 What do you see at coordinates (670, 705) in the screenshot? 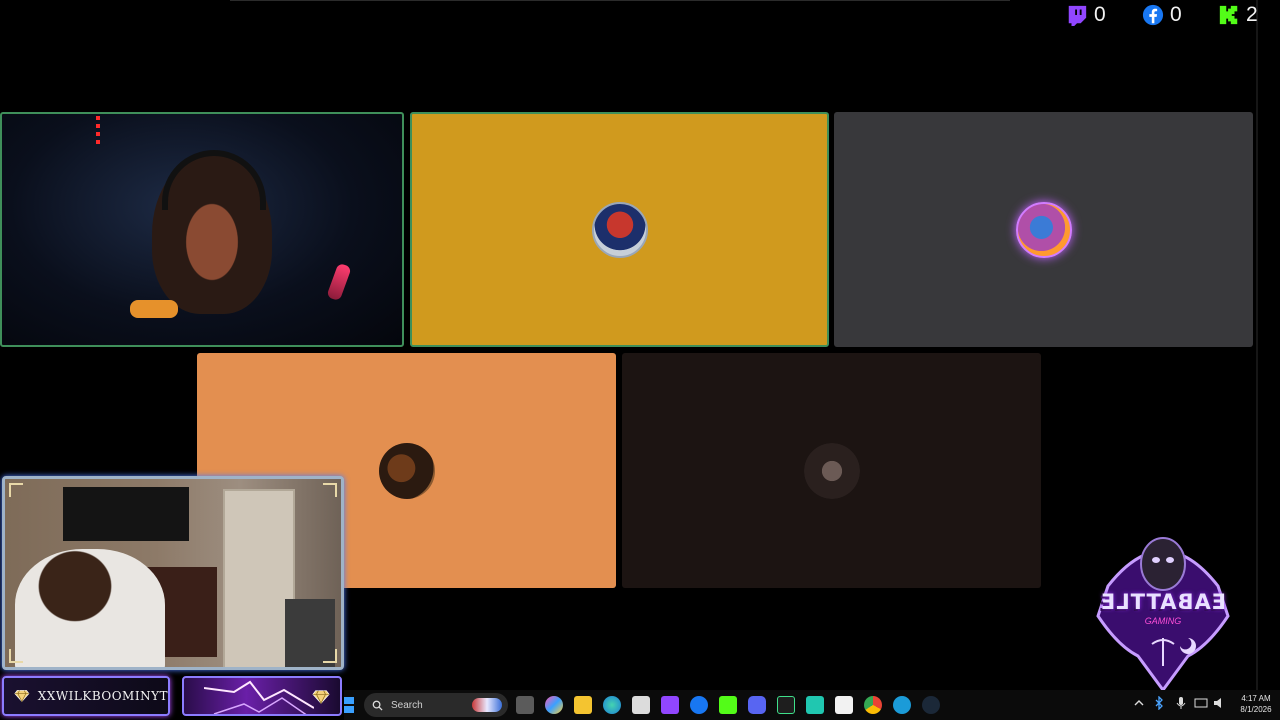
I see `twitch-app-icon` at bounding box center [670, 705].